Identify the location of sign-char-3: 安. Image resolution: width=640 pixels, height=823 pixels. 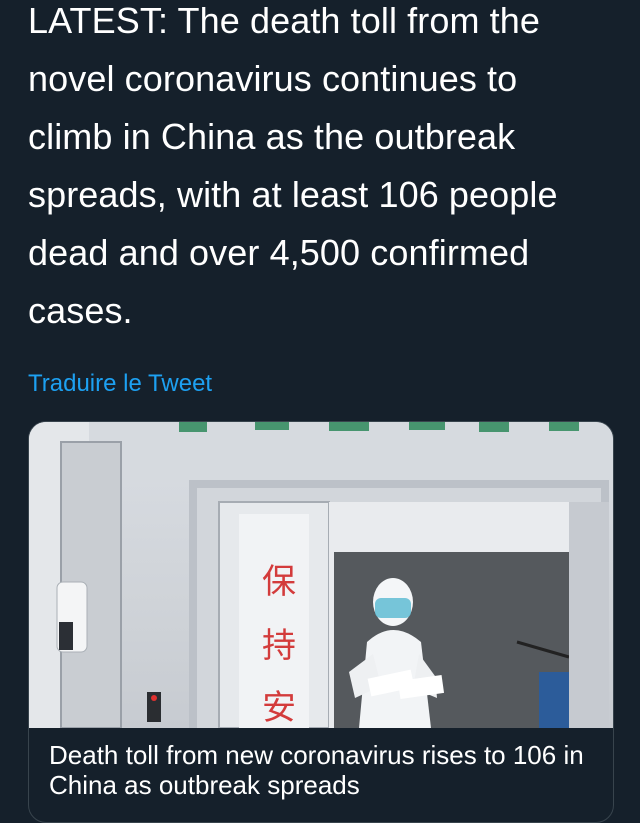
(279, 708).